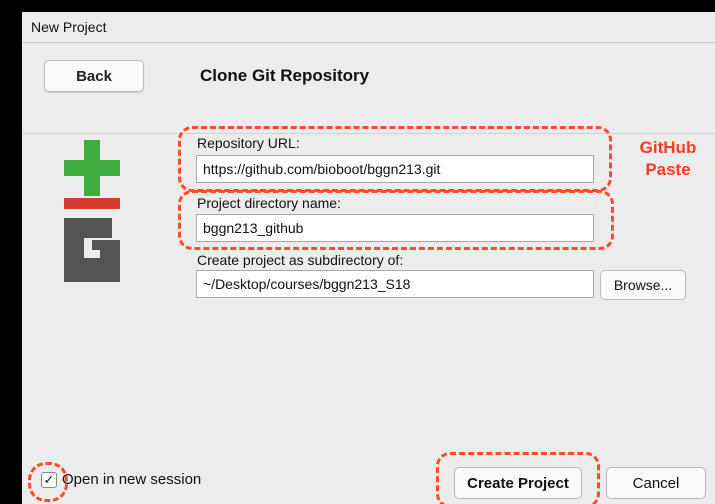 Image resolution: width=715 pixels, height=504 pixels. Describe the element at coordinates (656, 483) in the screenshot. I see `cancel-button: Cancel` at that location.